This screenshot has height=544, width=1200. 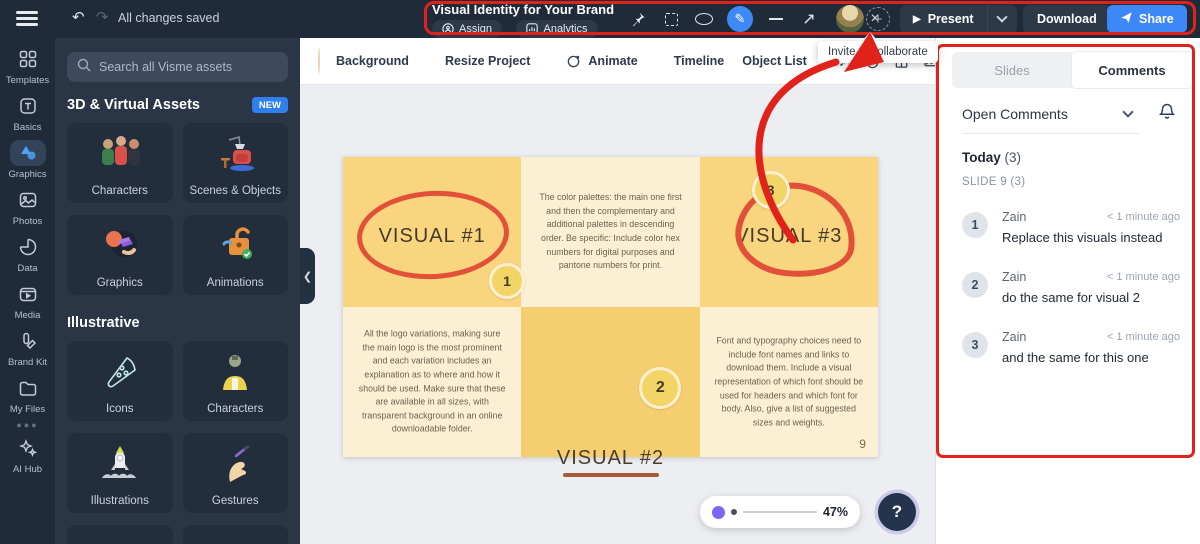 I want to click on sidebar-item-brand-kit: Brand Kit, so click(x=28, y=348).